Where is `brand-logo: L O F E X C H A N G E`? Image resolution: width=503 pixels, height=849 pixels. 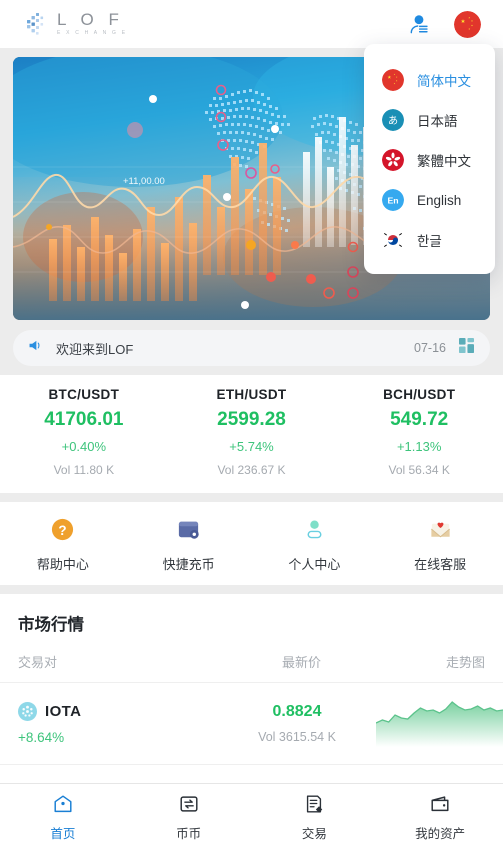 brand-logo: L O F E X C H A N G E is located at coordinates (75, 24).